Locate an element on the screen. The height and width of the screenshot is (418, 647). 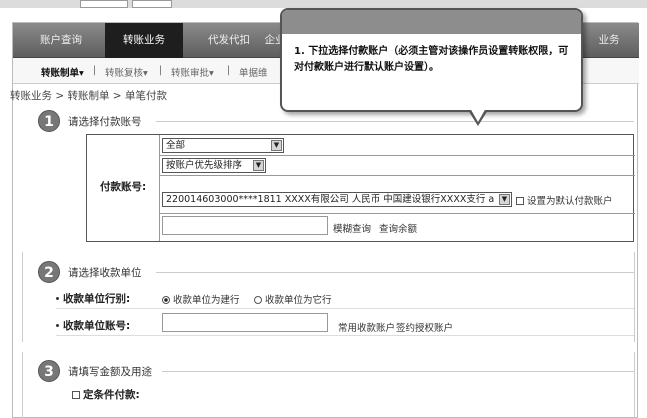
authorized-accounts-link: 签约授权账户 is located at coordinates (424, 327).